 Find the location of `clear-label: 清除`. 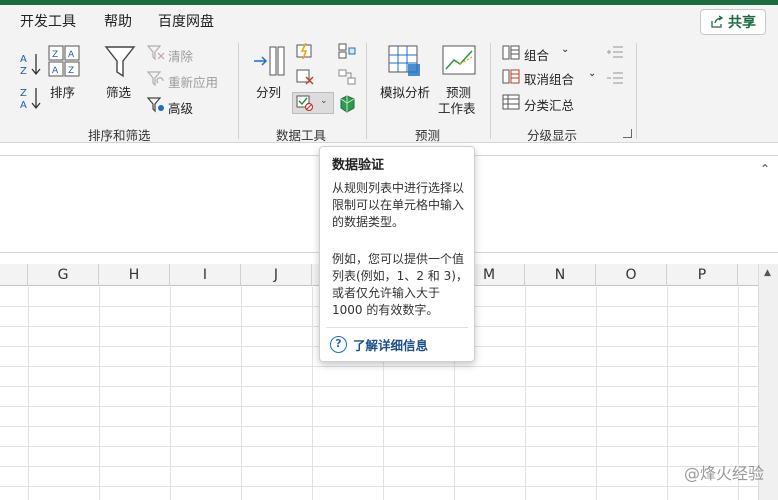

clear-label: 清除 is located at coordinates (181, 56).